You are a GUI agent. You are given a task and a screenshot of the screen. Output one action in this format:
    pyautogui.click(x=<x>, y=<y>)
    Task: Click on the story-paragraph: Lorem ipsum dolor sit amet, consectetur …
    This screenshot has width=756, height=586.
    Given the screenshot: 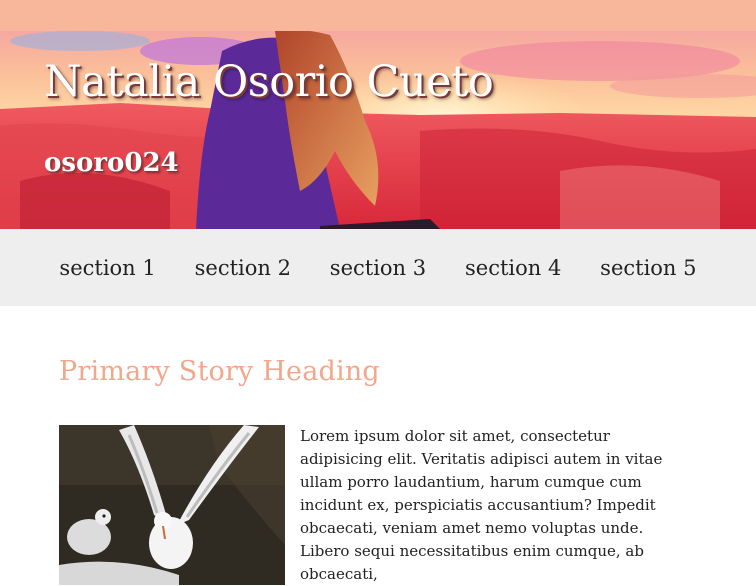 What is the action you would take?
    pyautogui.click(x=481, y=482)
    